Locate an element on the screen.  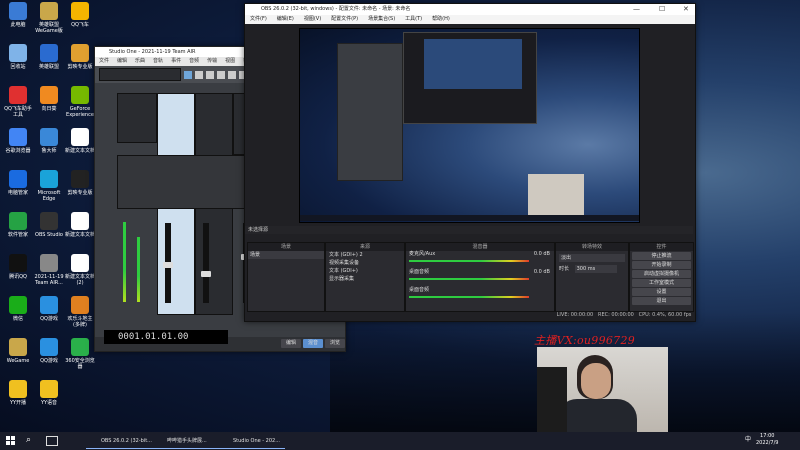
desktop-icon: 新建文本文档 (2) is located at coordinates (80, 270).